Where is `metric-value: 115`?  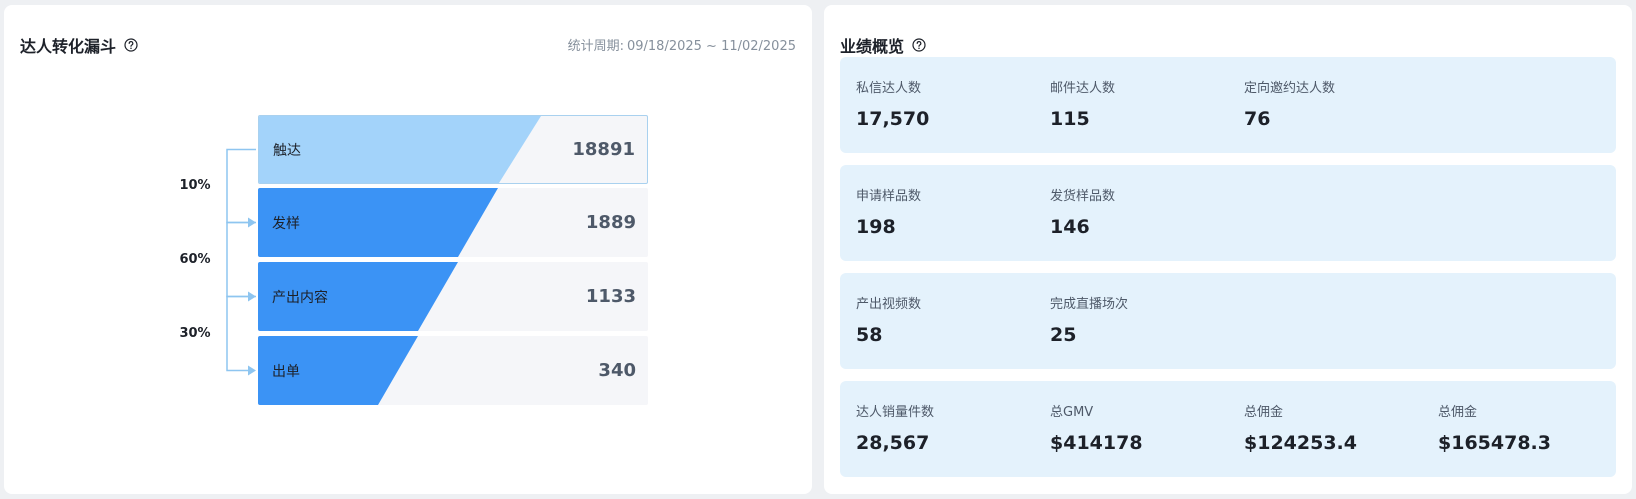
metric-value: 115 is located at coordinates (1070, 119).